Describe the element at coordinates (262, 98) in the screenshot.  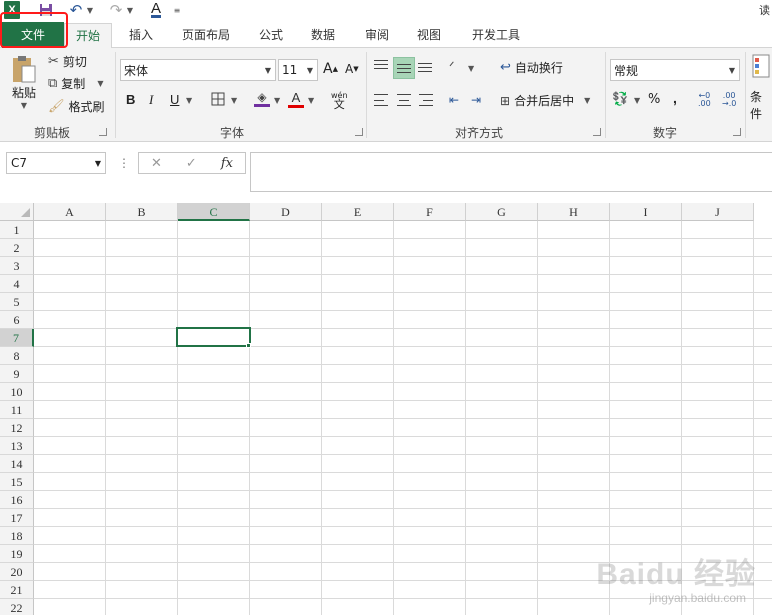
I see `fill-color-button: ◈` at that location.